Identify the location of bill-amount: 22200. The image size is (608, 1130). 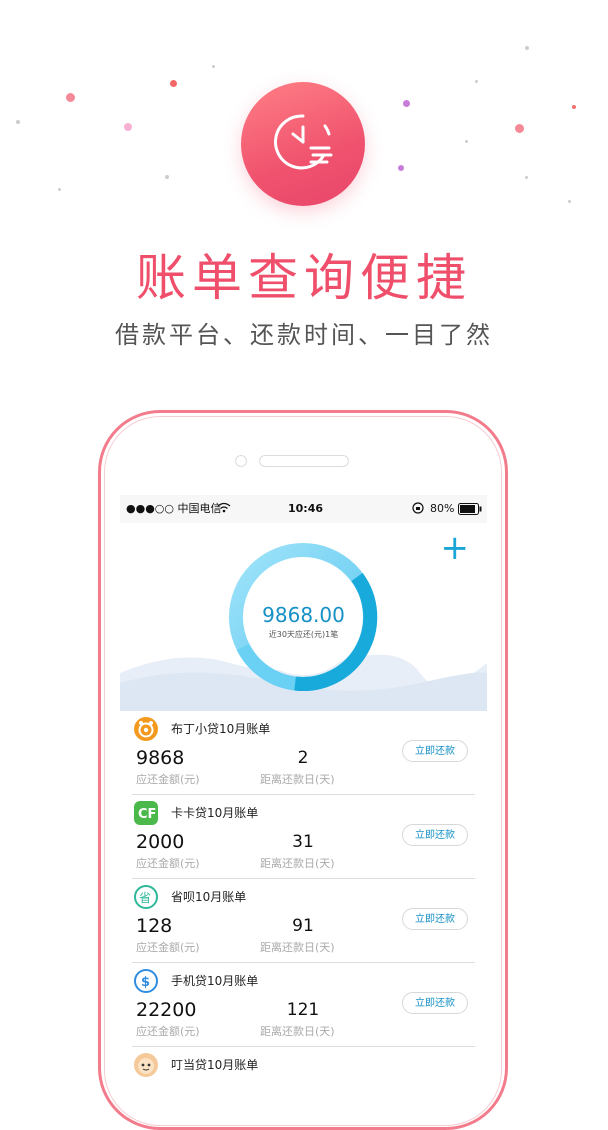
(166, 1010).